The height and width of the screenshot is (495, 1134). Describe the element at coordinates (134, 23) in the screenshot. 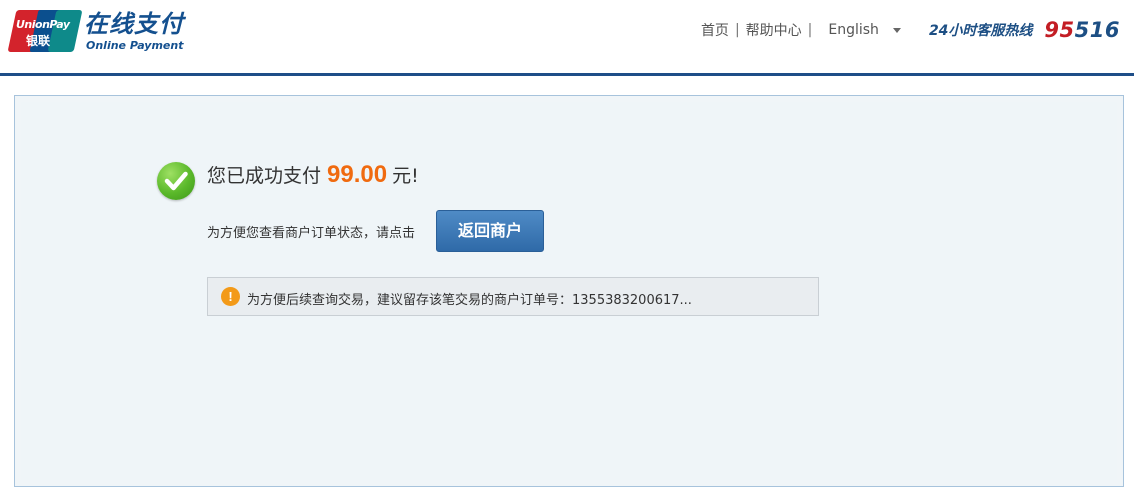

I see `logo-title-cn: 在线支付` at that location.